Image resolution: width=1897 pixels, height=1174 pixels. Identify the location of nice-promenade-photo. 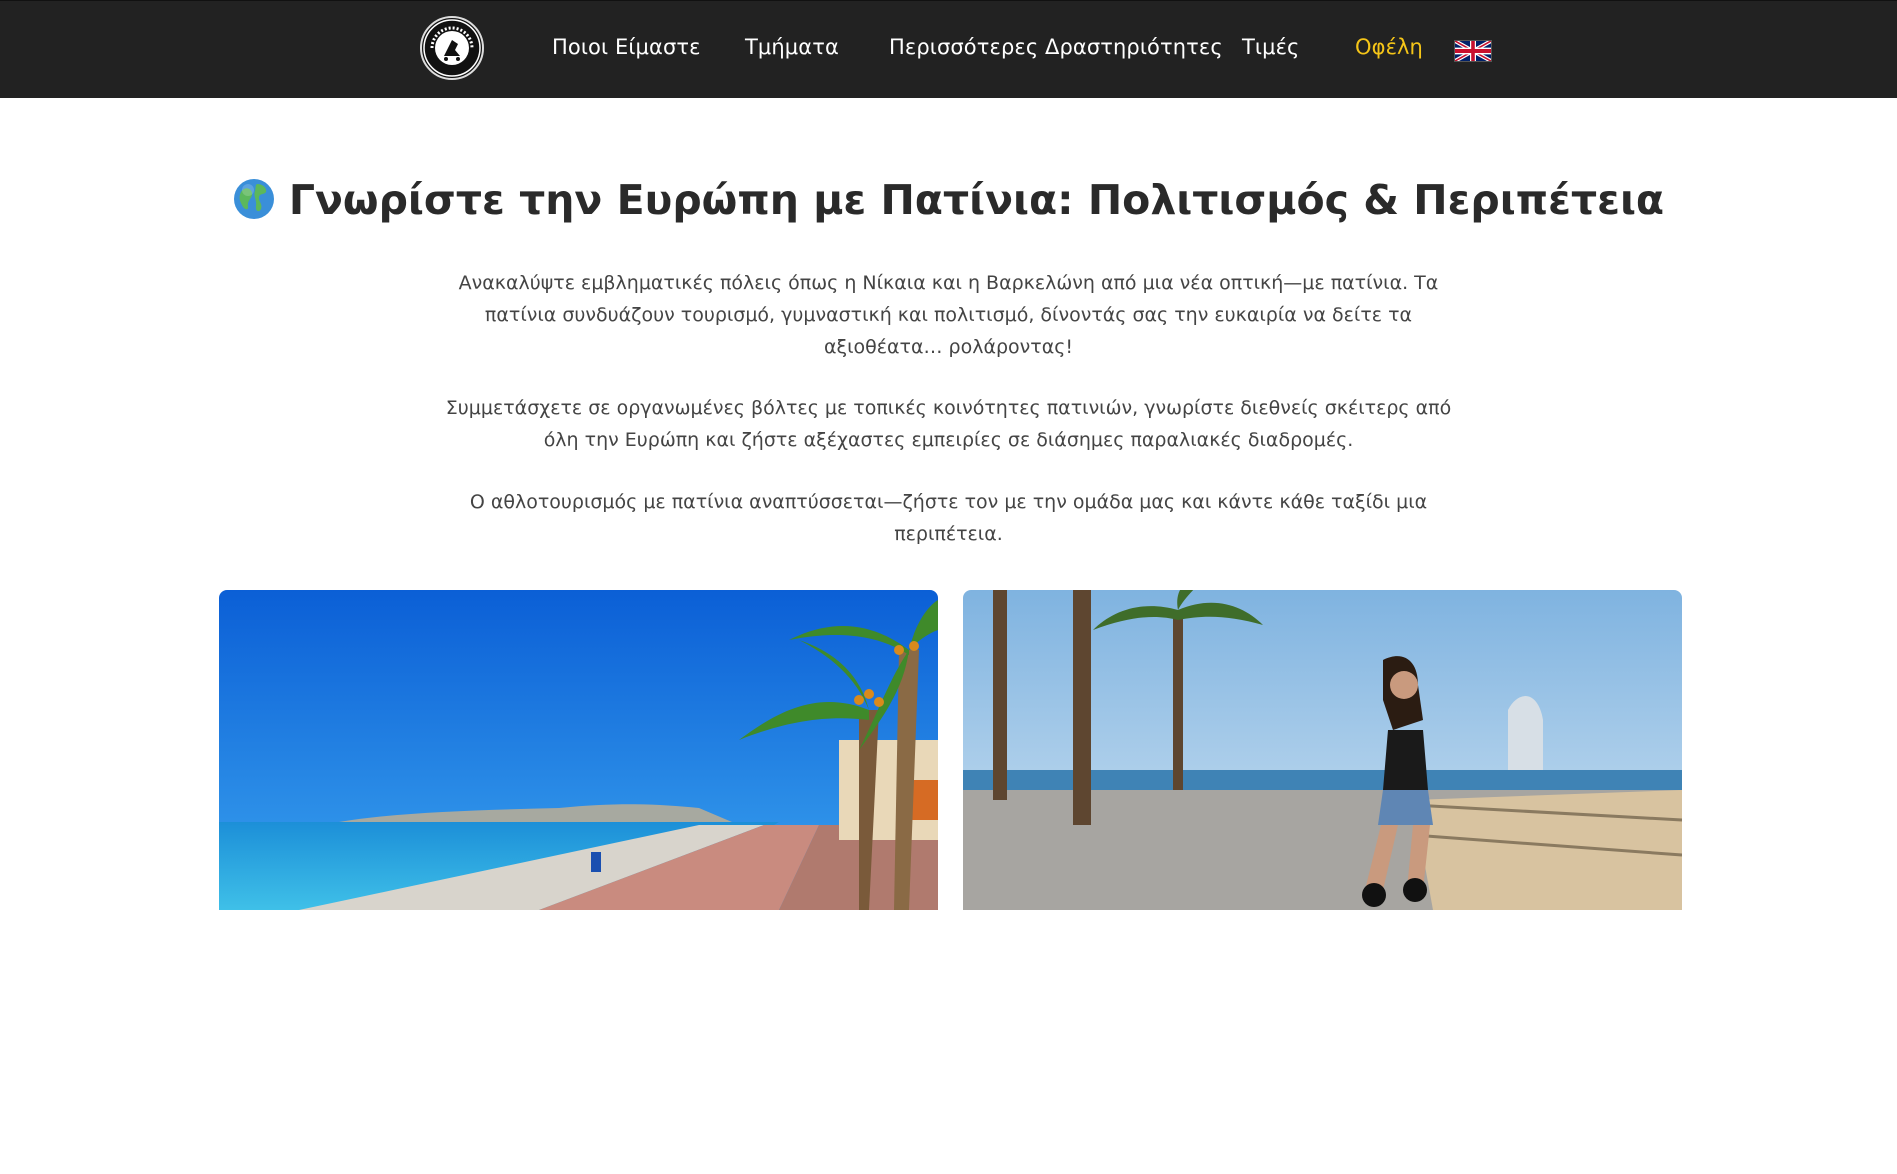
(578, 750).